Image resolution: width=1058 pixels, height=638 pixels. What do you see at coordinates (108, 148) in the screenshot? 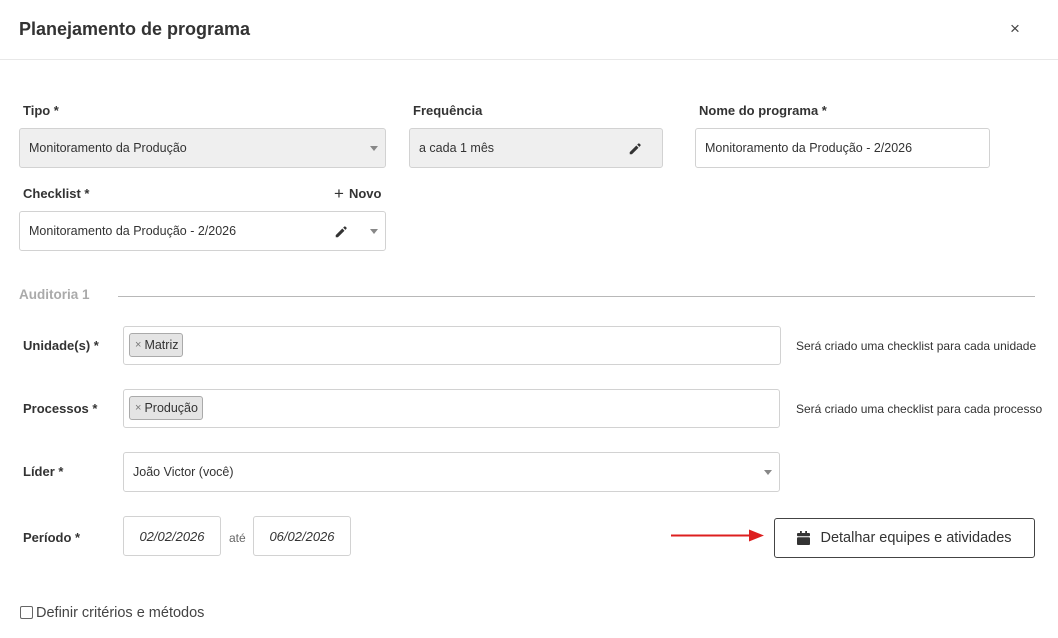
I see `tipo-value: Monitoramento da Produção` at bounding box center [108, 148].